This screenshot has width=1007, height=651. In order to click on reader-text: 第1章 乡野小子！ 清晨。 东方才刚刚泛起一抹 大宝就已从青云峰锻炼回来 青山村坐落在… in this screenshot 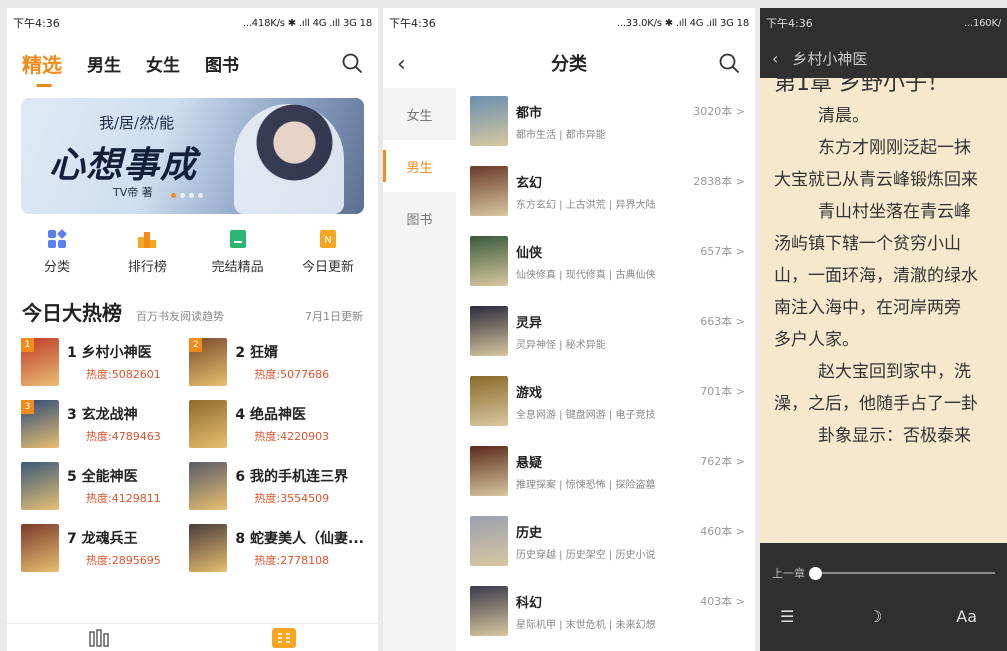, I will do `click(883, 260)`.